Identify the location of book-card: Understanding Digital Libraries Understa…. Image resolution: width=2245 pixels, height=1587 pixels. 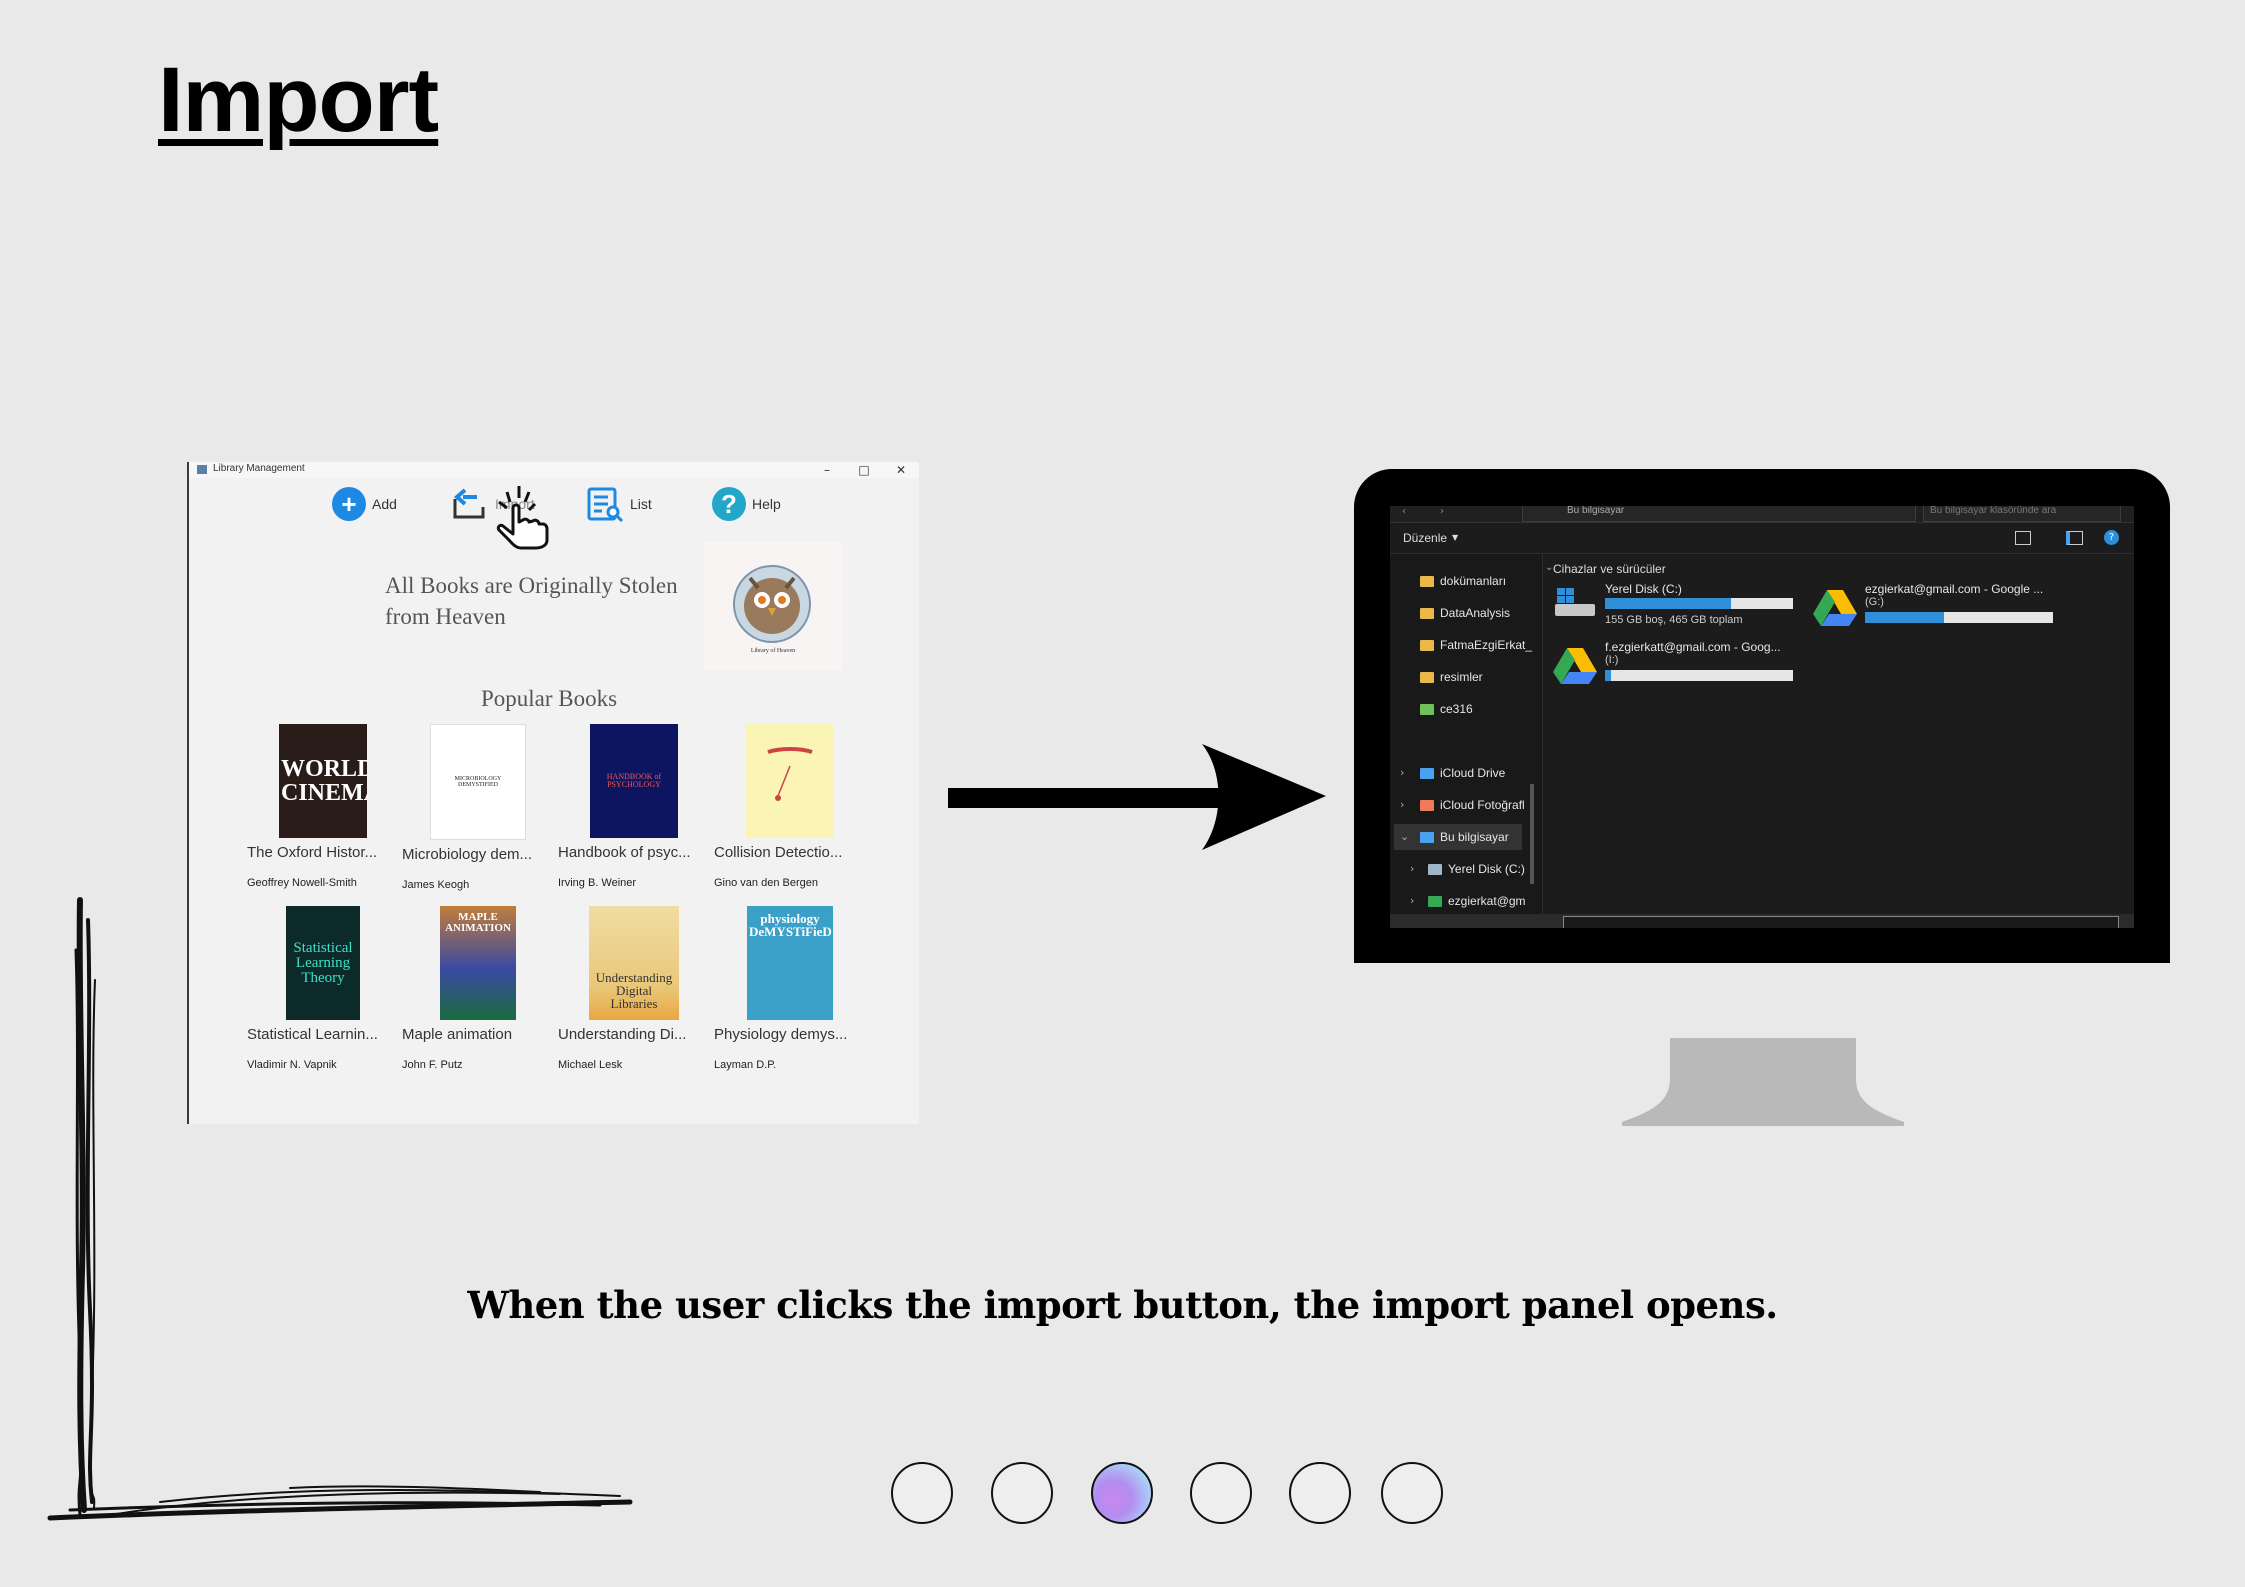
(634, 988).